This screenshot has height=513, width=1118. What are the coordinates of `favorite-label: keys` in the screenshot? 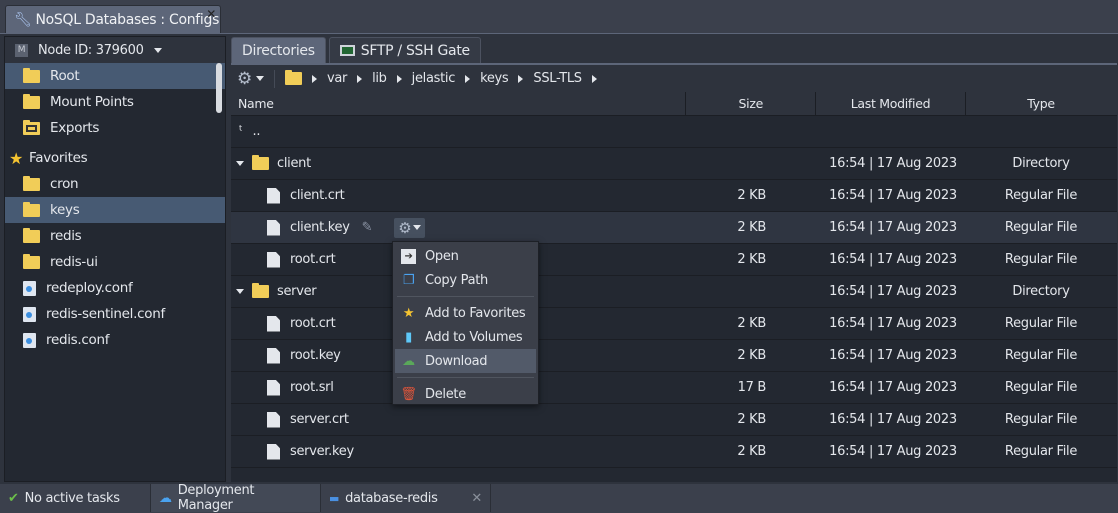 It's located at (65, 210).